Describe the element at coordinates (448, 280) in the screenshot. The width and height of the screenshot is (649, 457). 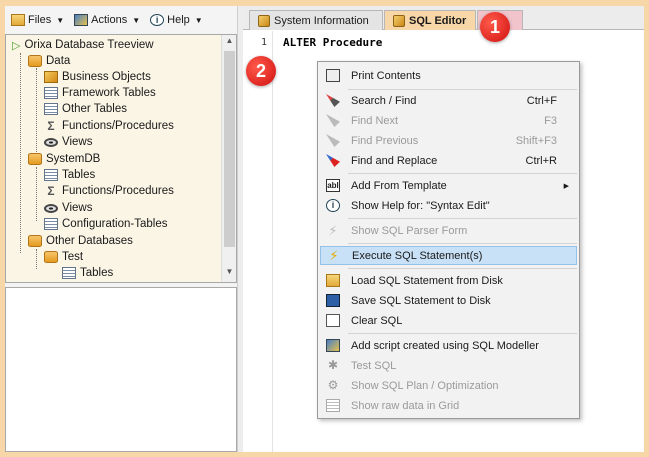
I see `menu-item-load-sql: Load SQL Statement from Disk` at that location.